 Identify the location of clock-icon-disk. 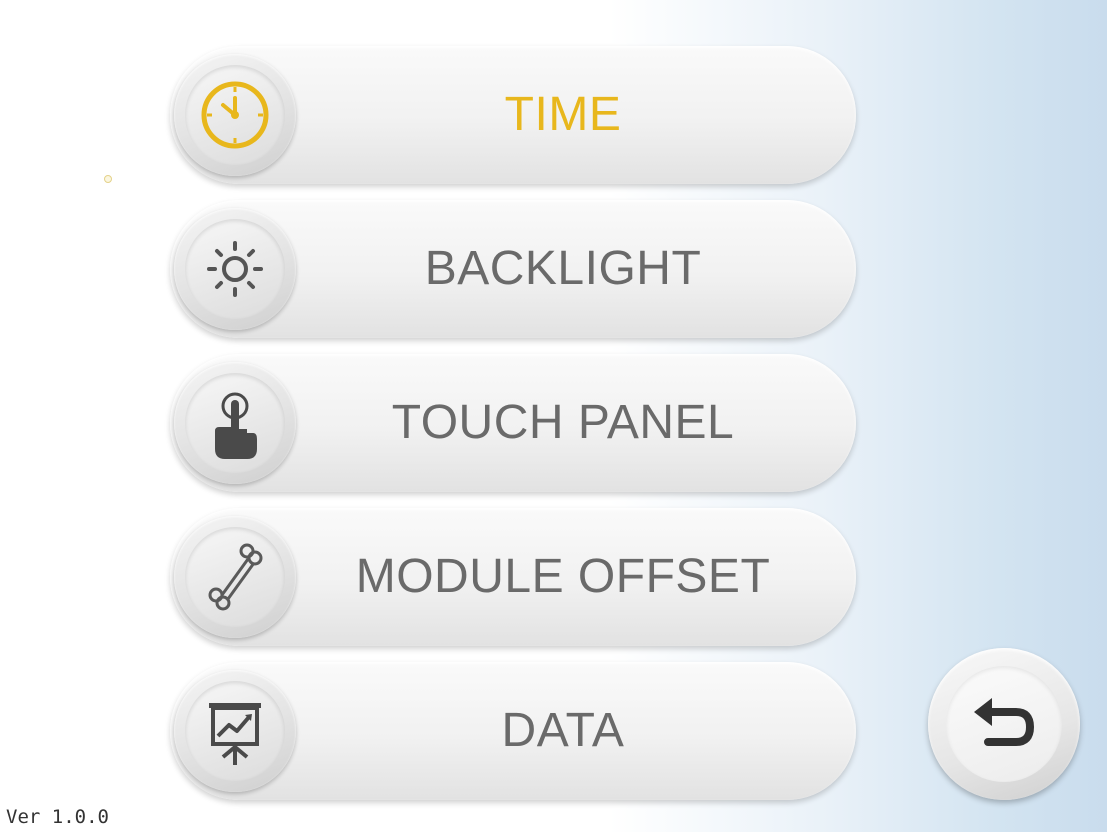
(235, 115).